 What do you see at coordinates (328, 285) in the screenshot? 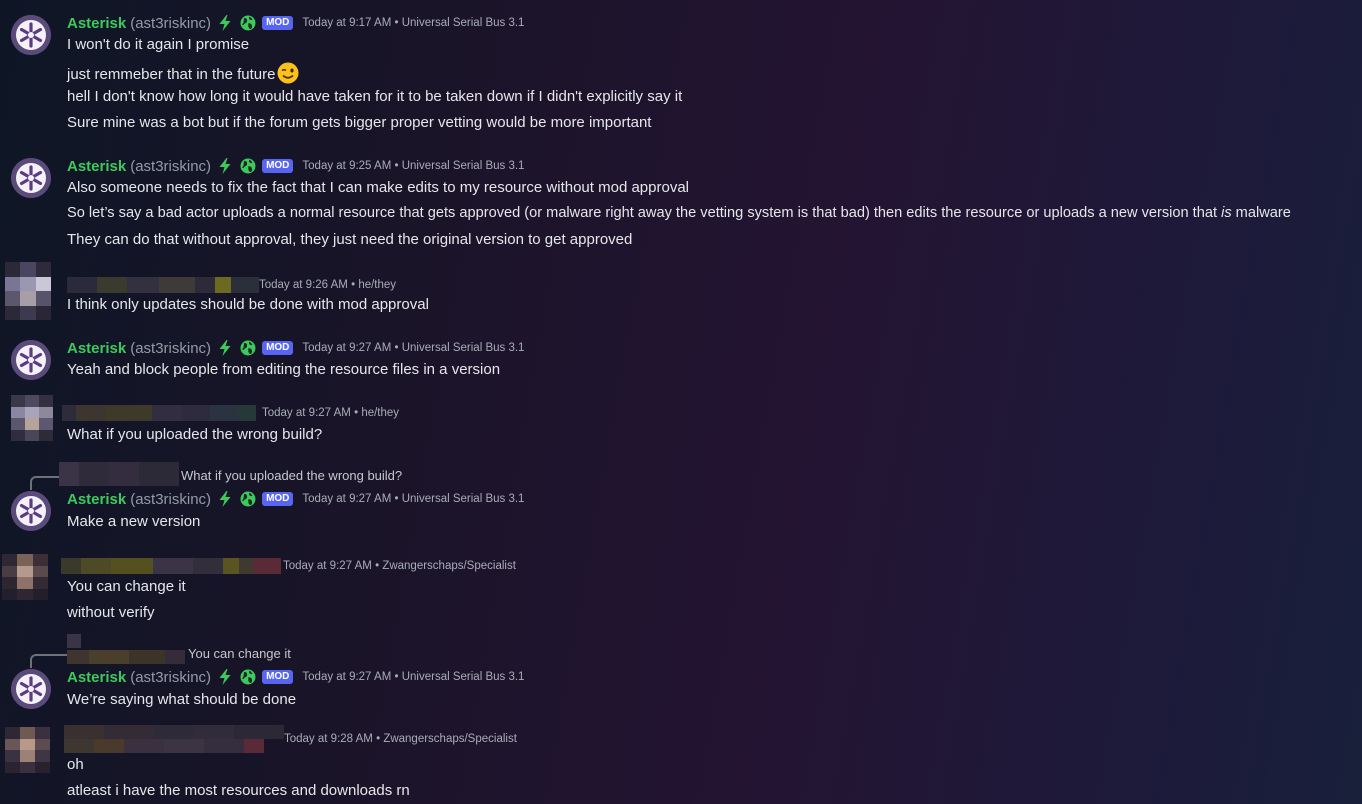
I see `timestamp: Today at 9:26 AM • he/they` at bounding box center [328, 285].